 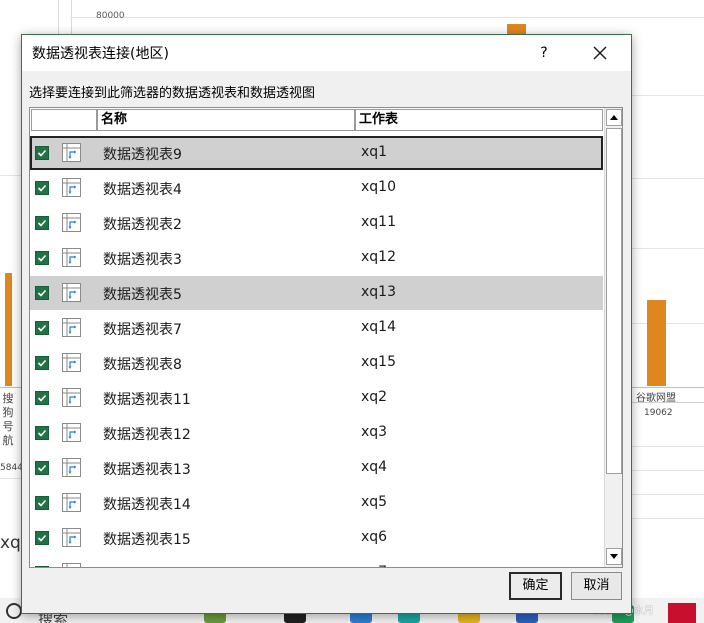 I want to click on close-button, so click(x=600, y=53).